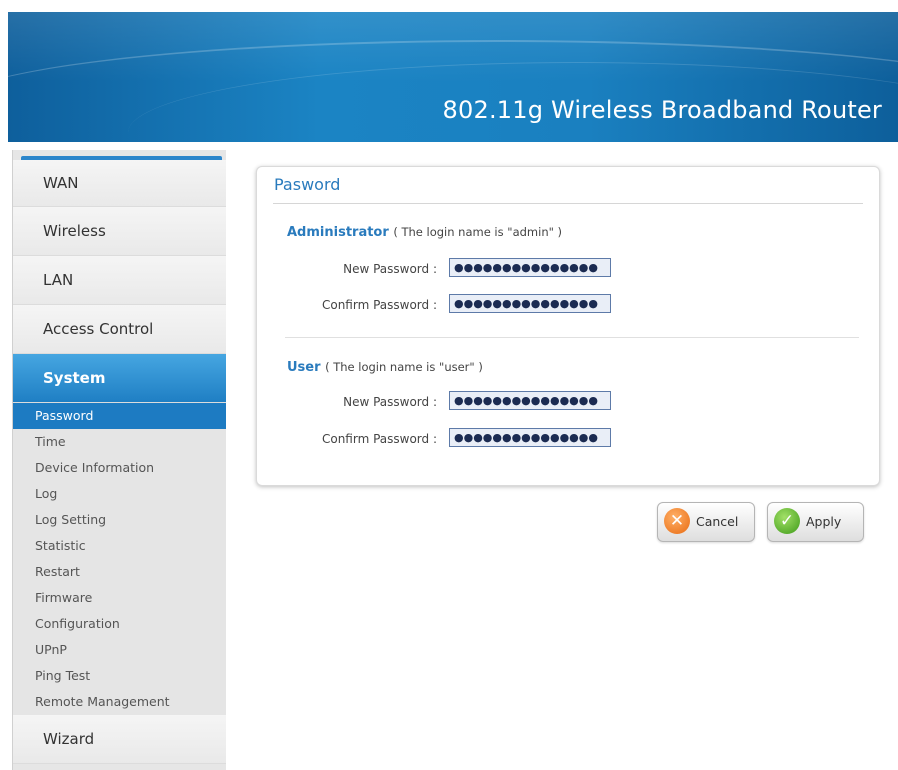 The width and height of the screenshot is (898, 770). I want to click on submenu-item-time: Time, so click(119, 442).